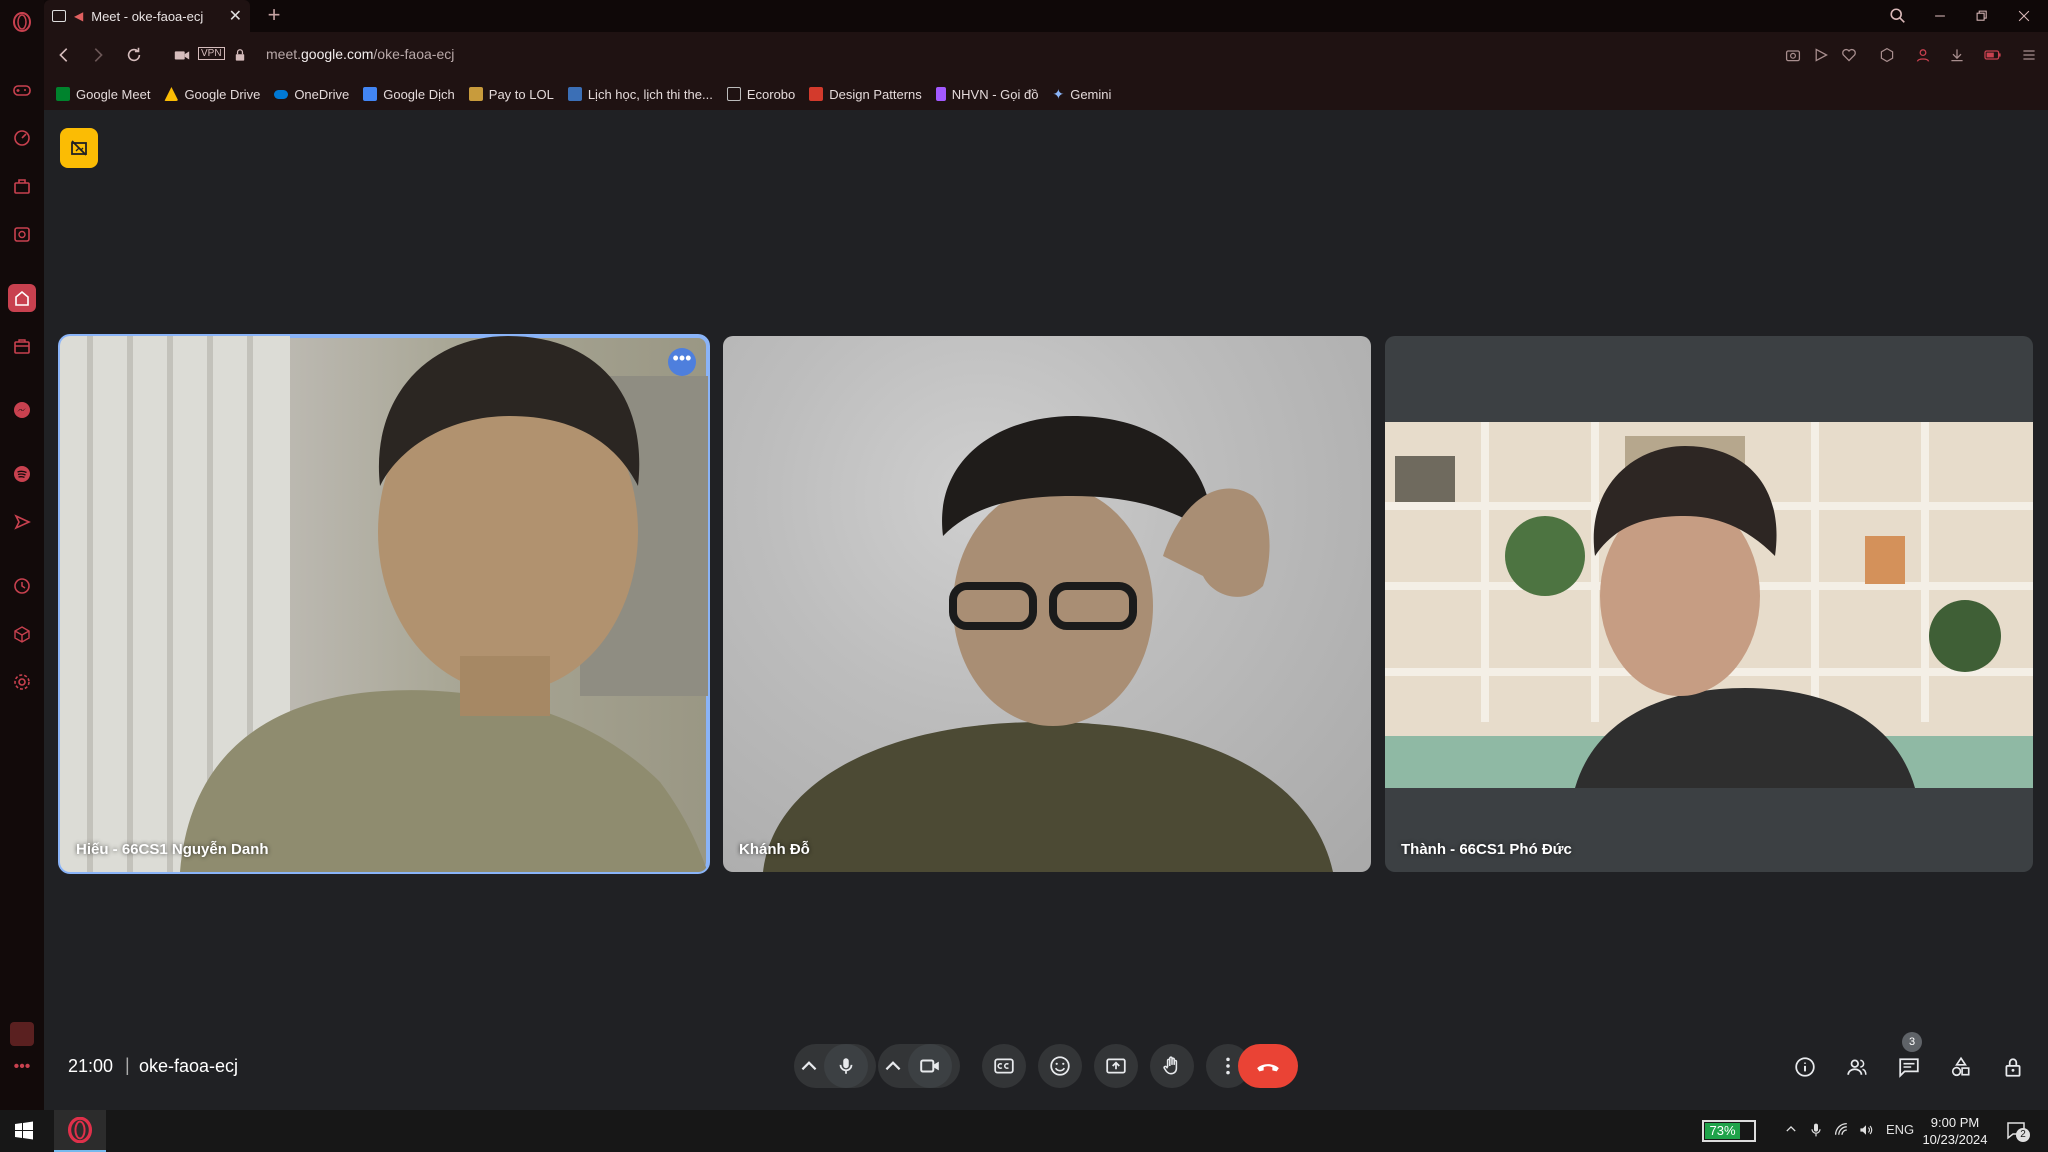 The width and height of the screenshot is (2048, 1152). What do you see at coordinates (1046, 55) in the screenshot?
I see `address-bar-row: VPN meet.google.com/oke-faoa-ecj` at bounding box center [1046, 55].